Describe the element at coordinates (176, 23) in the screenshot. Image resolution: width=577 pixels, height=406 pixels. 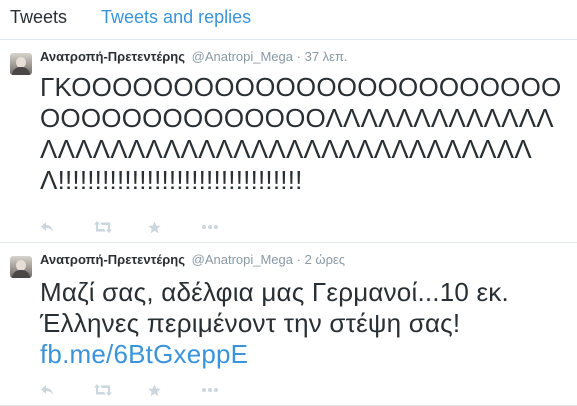
I see `tab-tweets-and-replies: Tweets and replies` at that location.